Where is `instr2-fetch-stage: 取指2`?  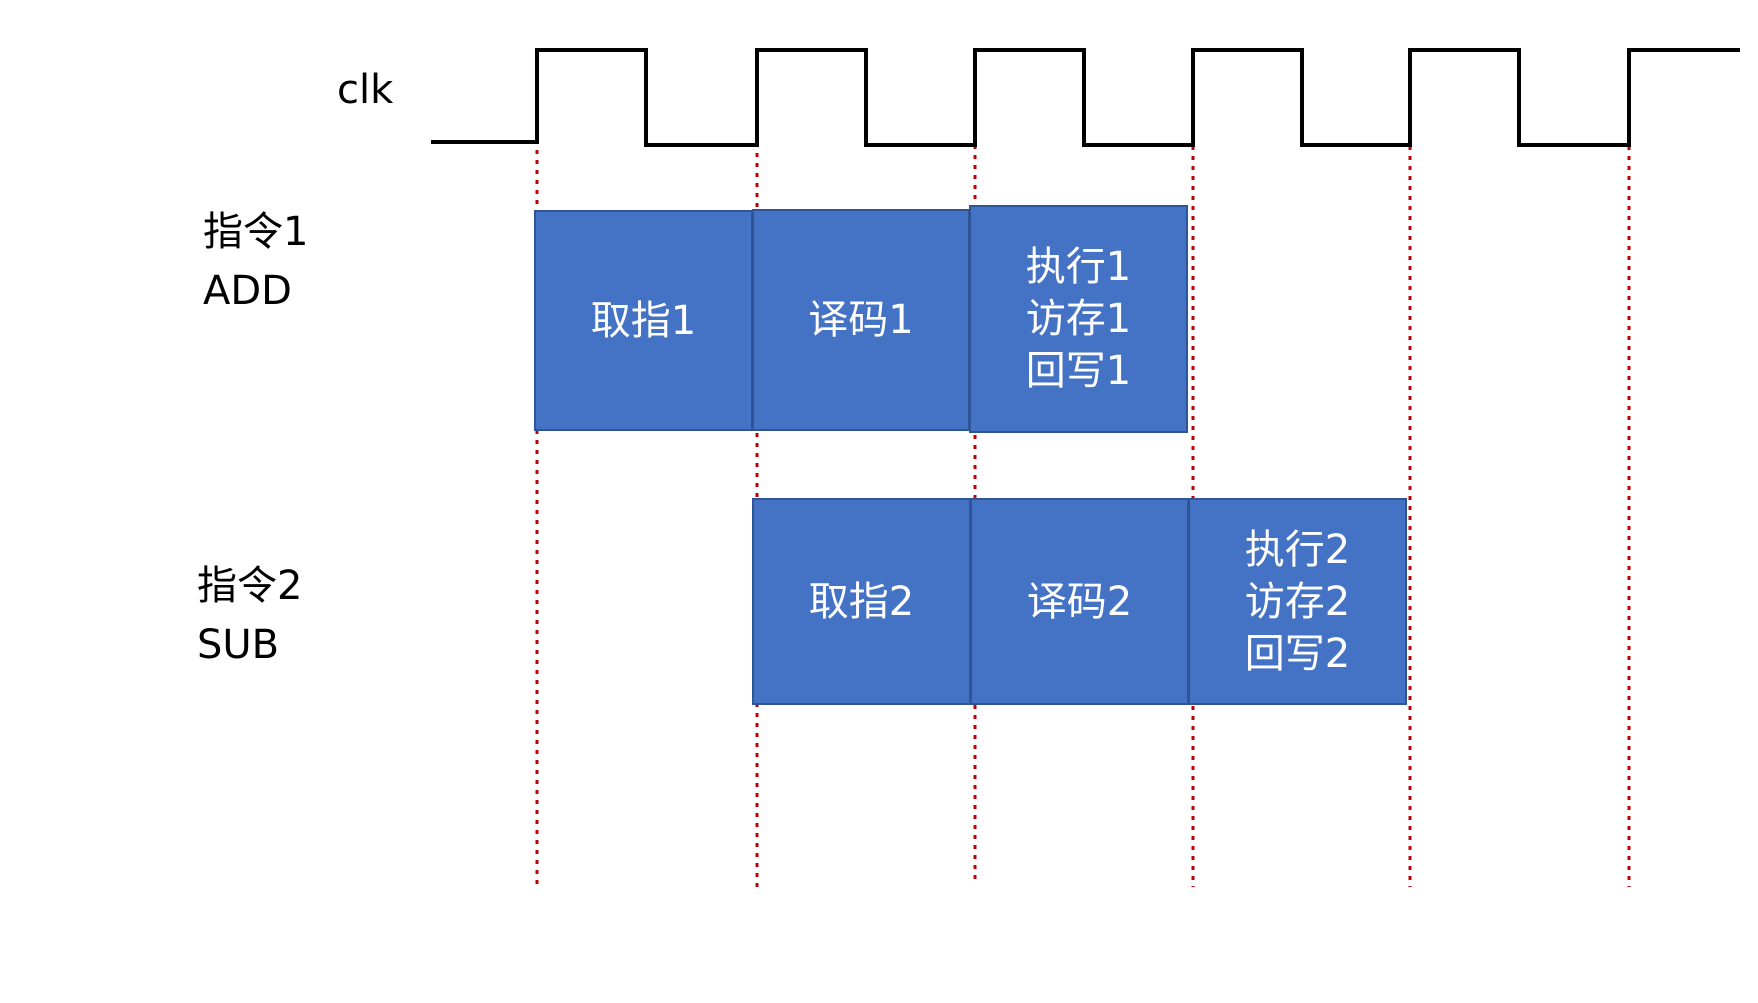
instr2-fetch-stage: 取指2 is located at coordinates (861, 601).